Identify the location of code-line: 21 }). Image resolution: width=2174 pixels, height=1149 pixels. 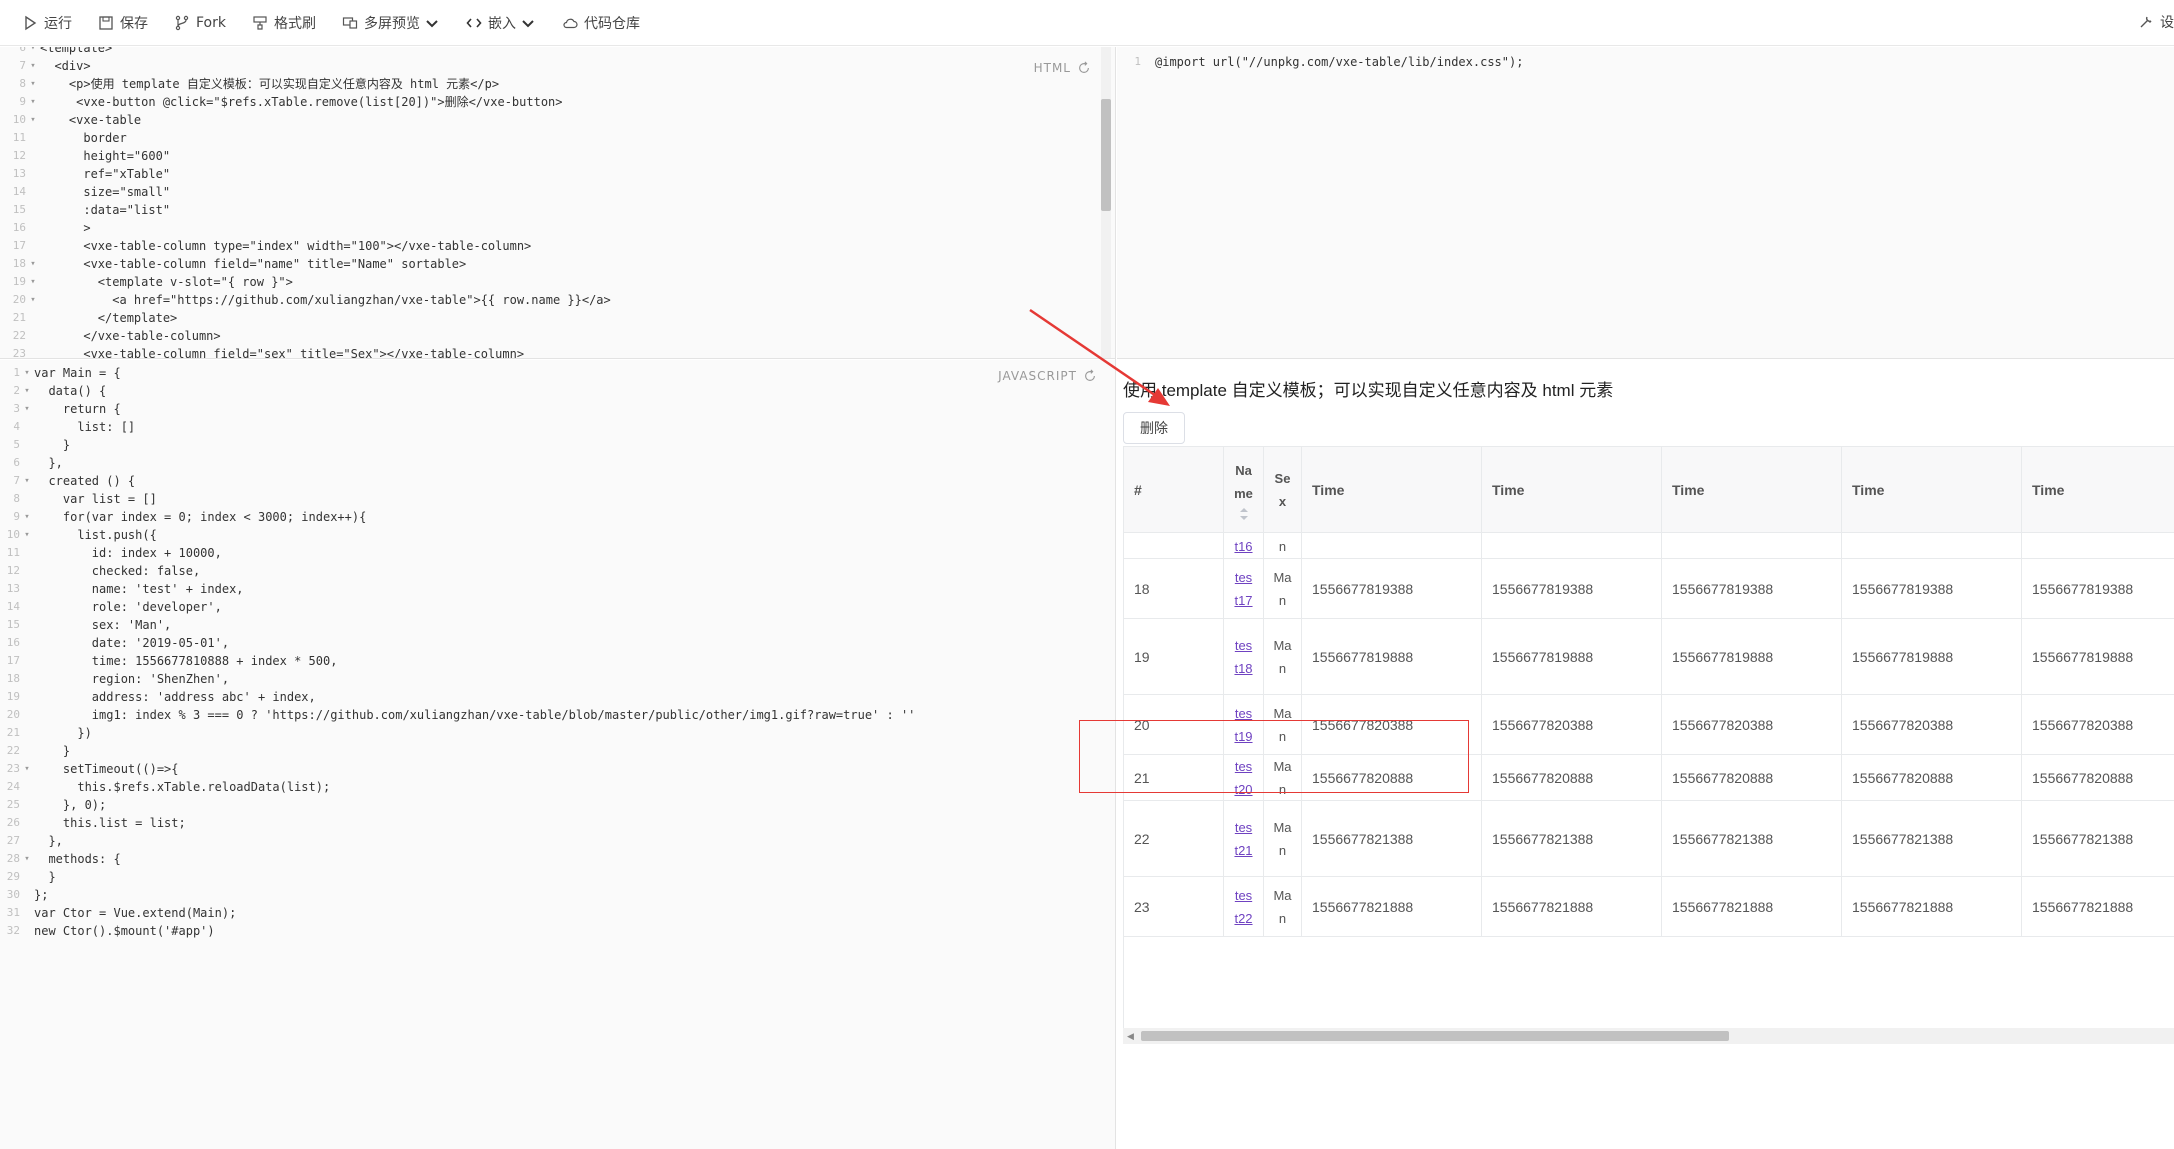
(457, 733).